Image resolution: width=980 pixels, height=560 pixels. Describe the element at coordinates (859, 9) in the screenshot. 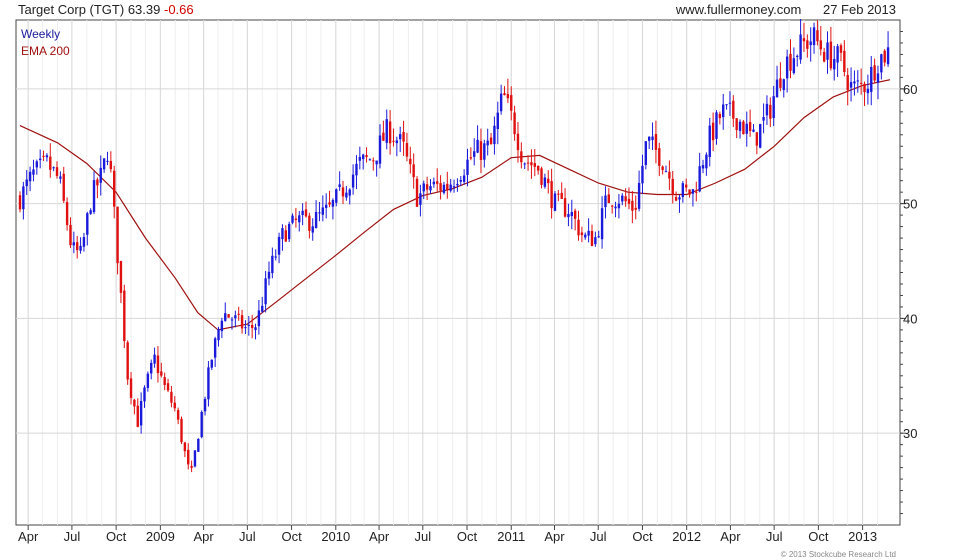

I see `chart-date: 27 Feb 2013` at that location.